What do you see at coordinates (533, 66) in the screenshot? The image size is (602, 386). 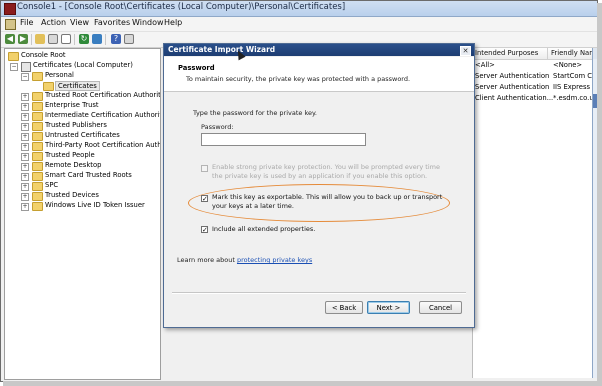 I see `table-row: <All> <None>` at bounding box center [533, 66].